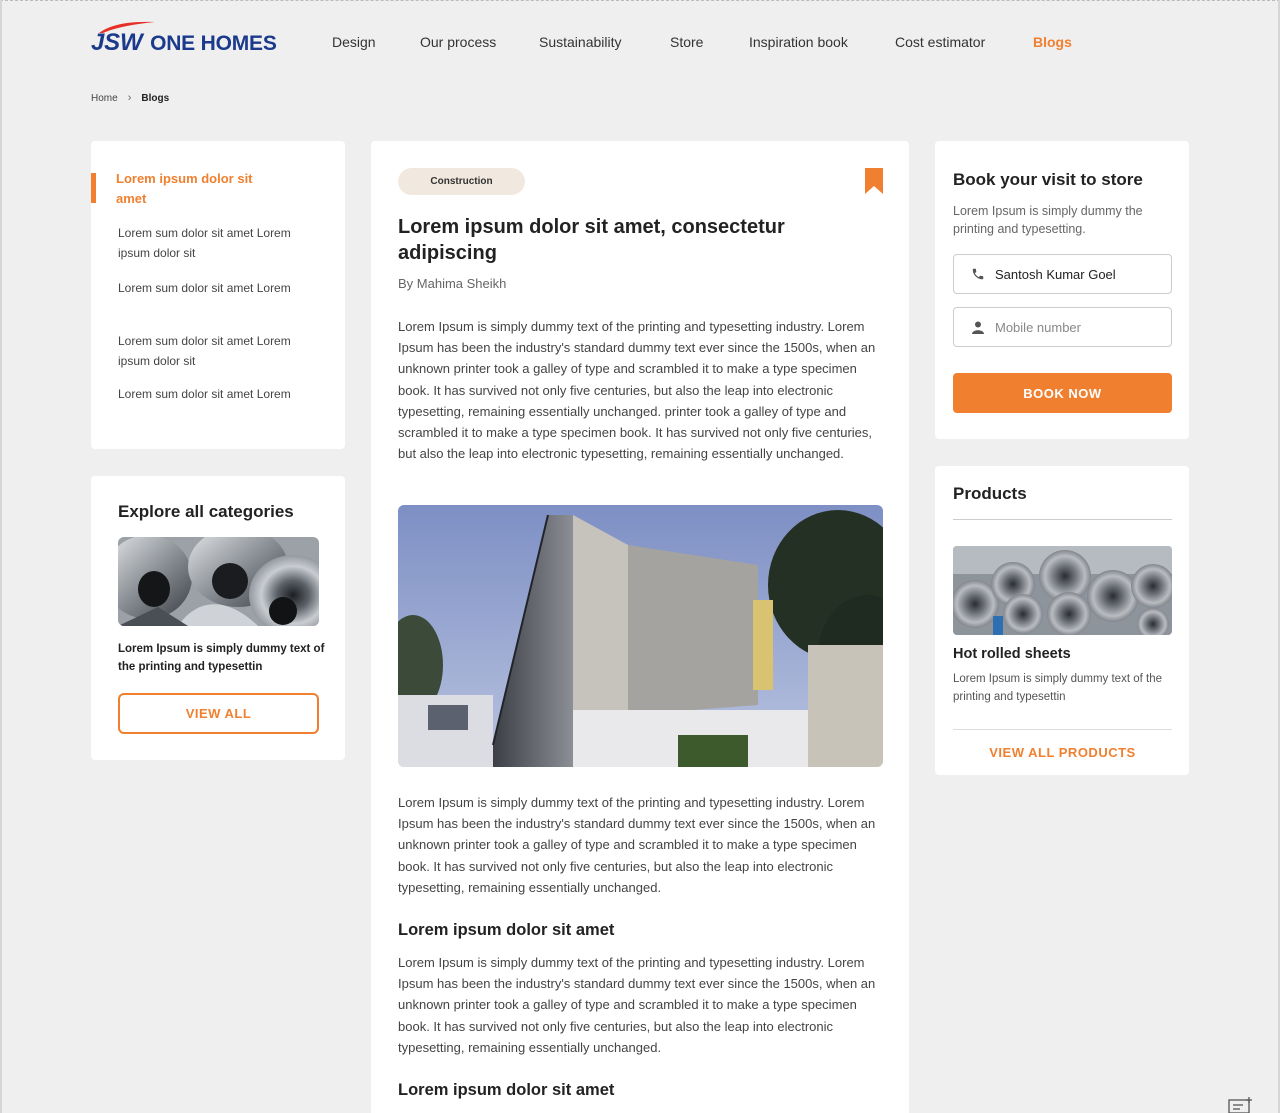 Image resolution: width=1280 pixels, height=1113 pixels. Describe the element at coordinates (172, 43) in the screenshot. I see `logo-one: ONE` at that location.